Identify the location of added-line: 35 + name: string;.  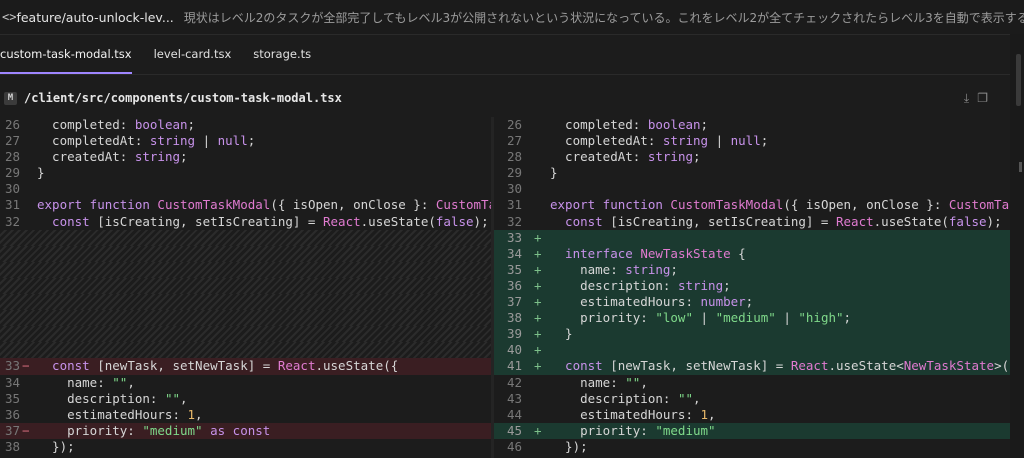
(752, 269).